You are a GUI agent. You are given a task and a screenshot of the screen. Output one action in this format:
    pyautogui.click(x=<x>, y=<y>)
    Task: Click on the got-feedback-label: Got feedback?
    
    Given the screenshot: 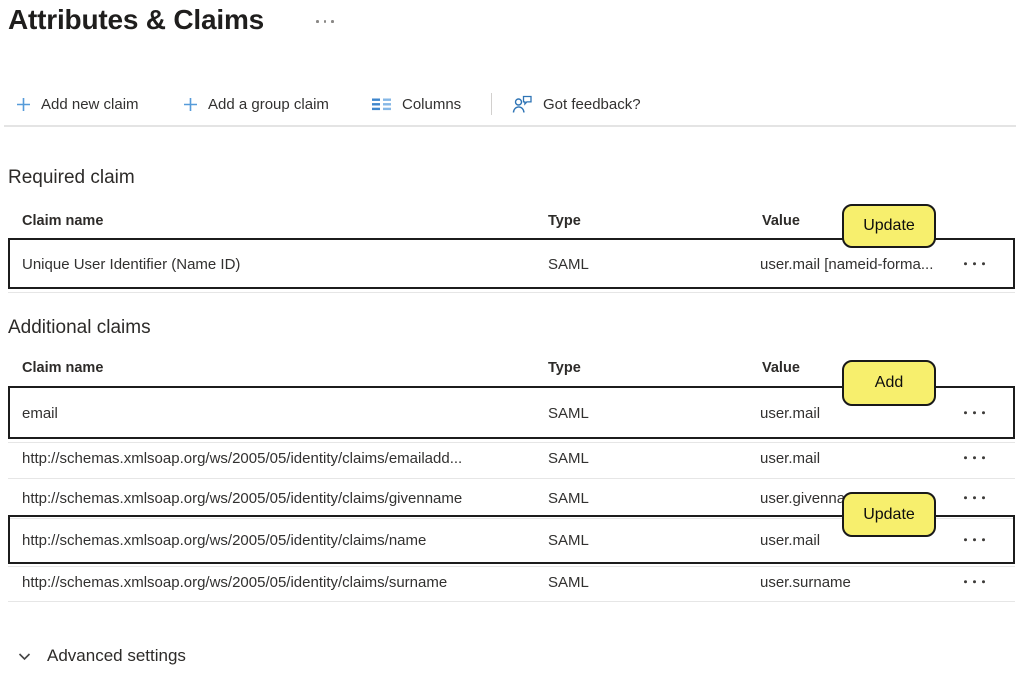 What is the action you would take?
    pyautogui.click(x=592, y=104)
    